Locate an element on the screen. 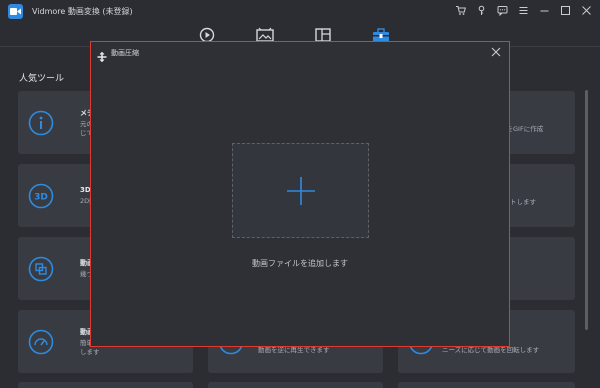  add-file-dropzone is located at coordinates (300, 190).